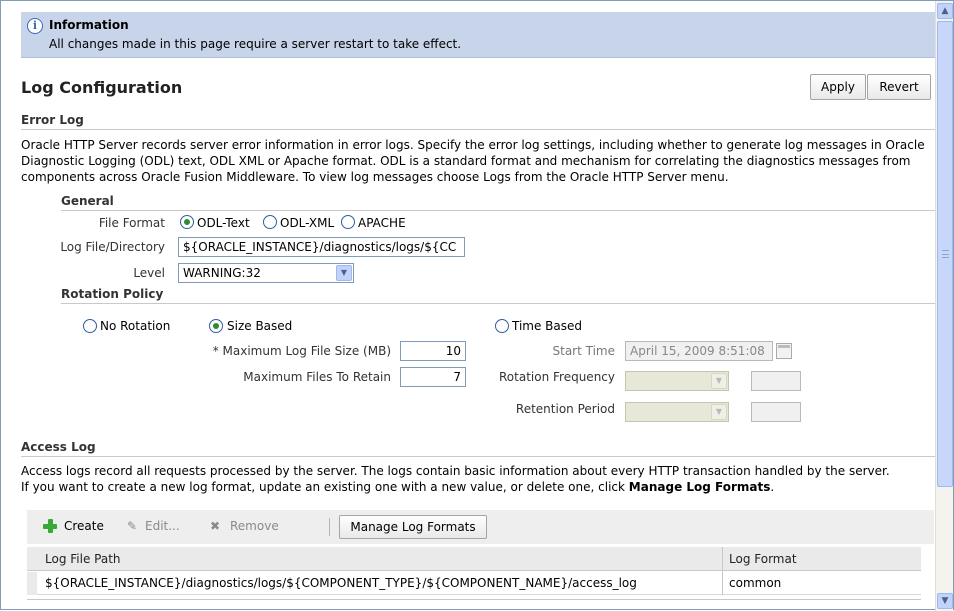 The width and height of the screenshot is (954, 611). Describe the element at coordinates (677, 412) in the screenshot. I see `retention-period-select: ▼` at that location.